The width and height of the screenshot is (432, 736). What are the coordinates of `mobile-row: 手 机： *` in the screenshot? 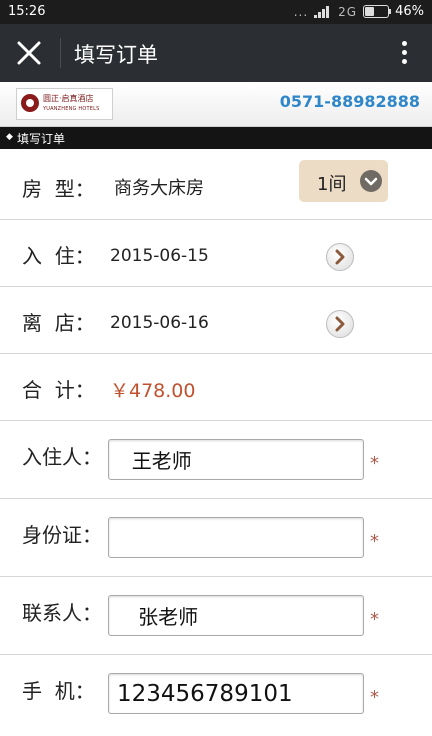 It's located at (216, 695).